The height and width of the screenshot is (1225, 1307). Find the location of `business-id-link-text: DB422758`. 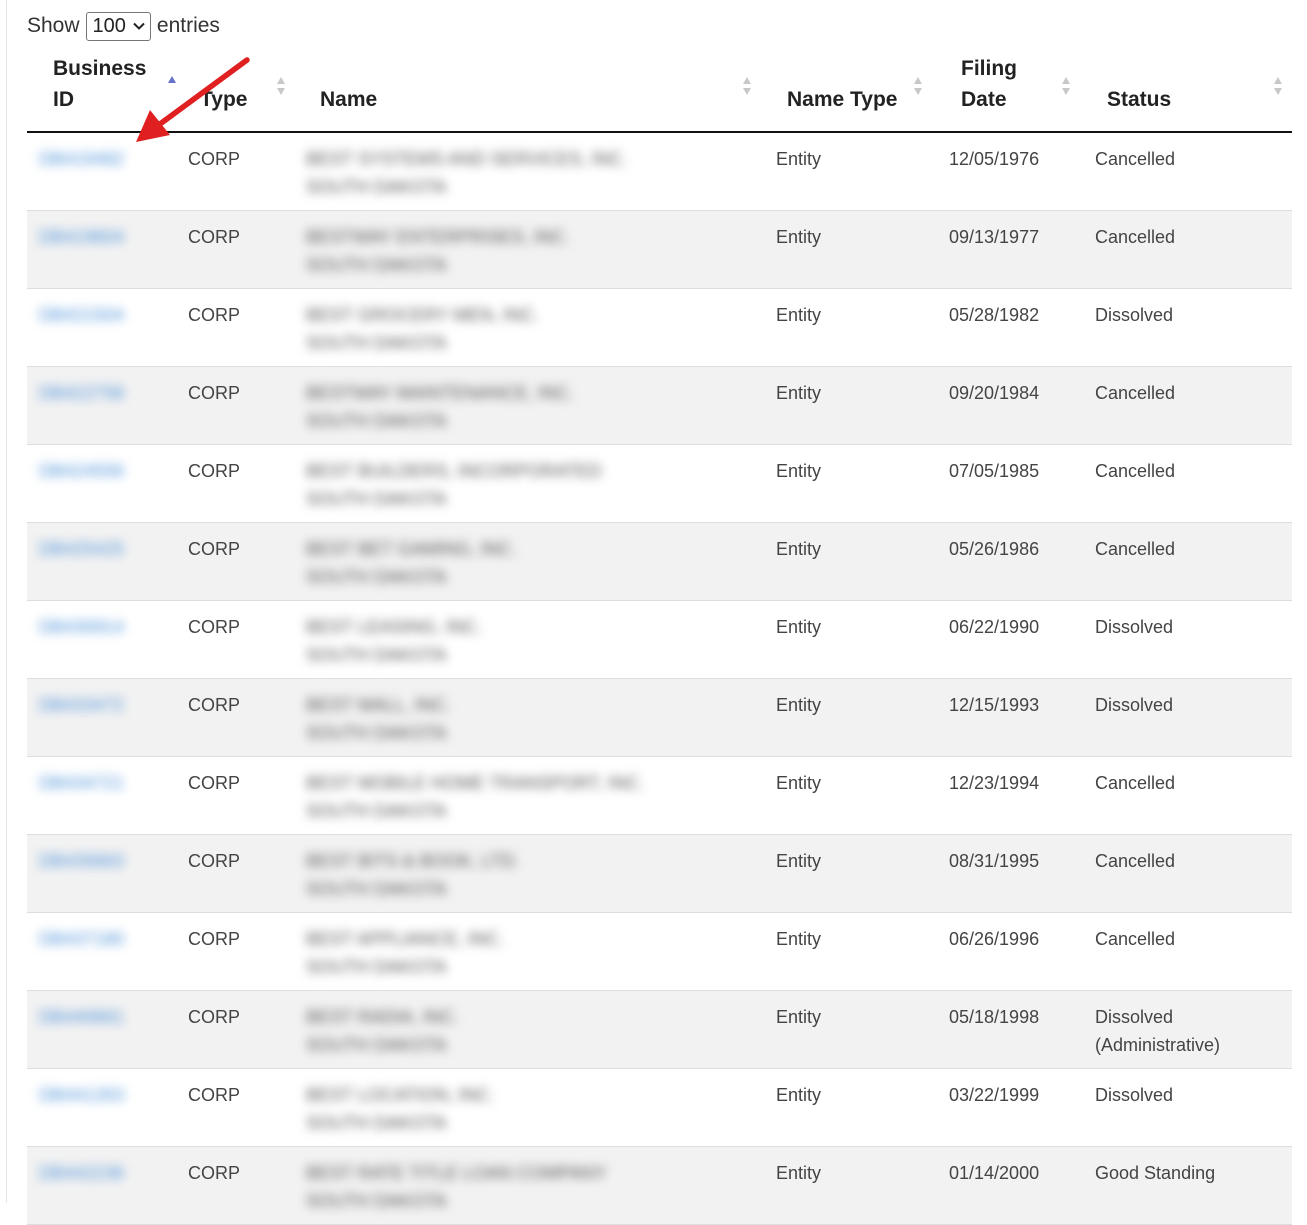

business-id-link-text: DB422758 is located at coordinates (81, 393).